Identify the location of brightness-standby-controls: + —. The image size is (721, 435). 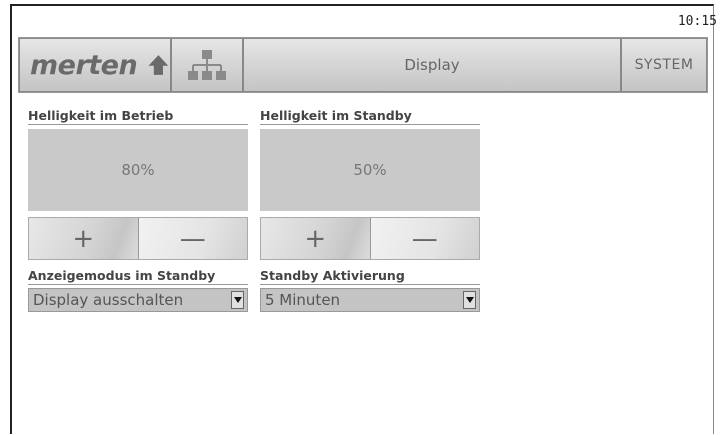
(370, 238).